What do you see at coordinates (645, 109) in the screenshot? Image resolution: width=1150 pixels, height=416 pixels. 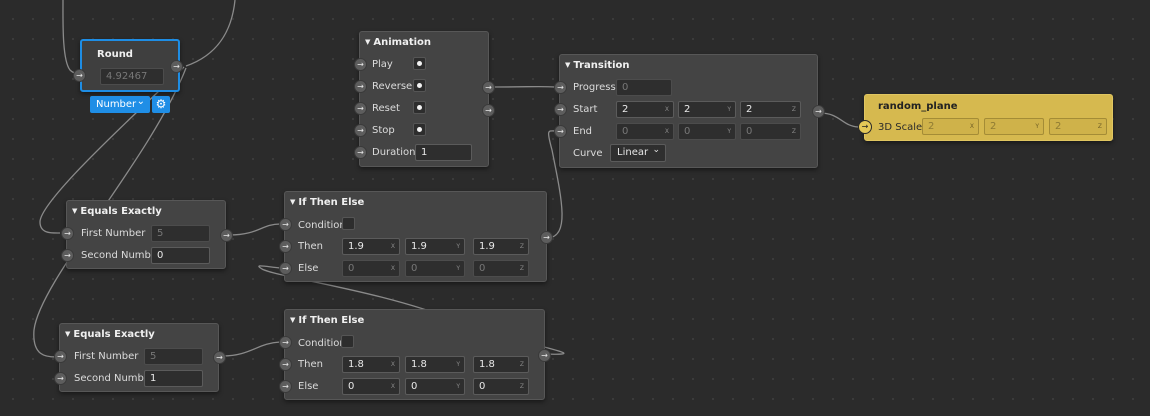 I see `transition-start-x: 2X` at bounding box center [645, 109].